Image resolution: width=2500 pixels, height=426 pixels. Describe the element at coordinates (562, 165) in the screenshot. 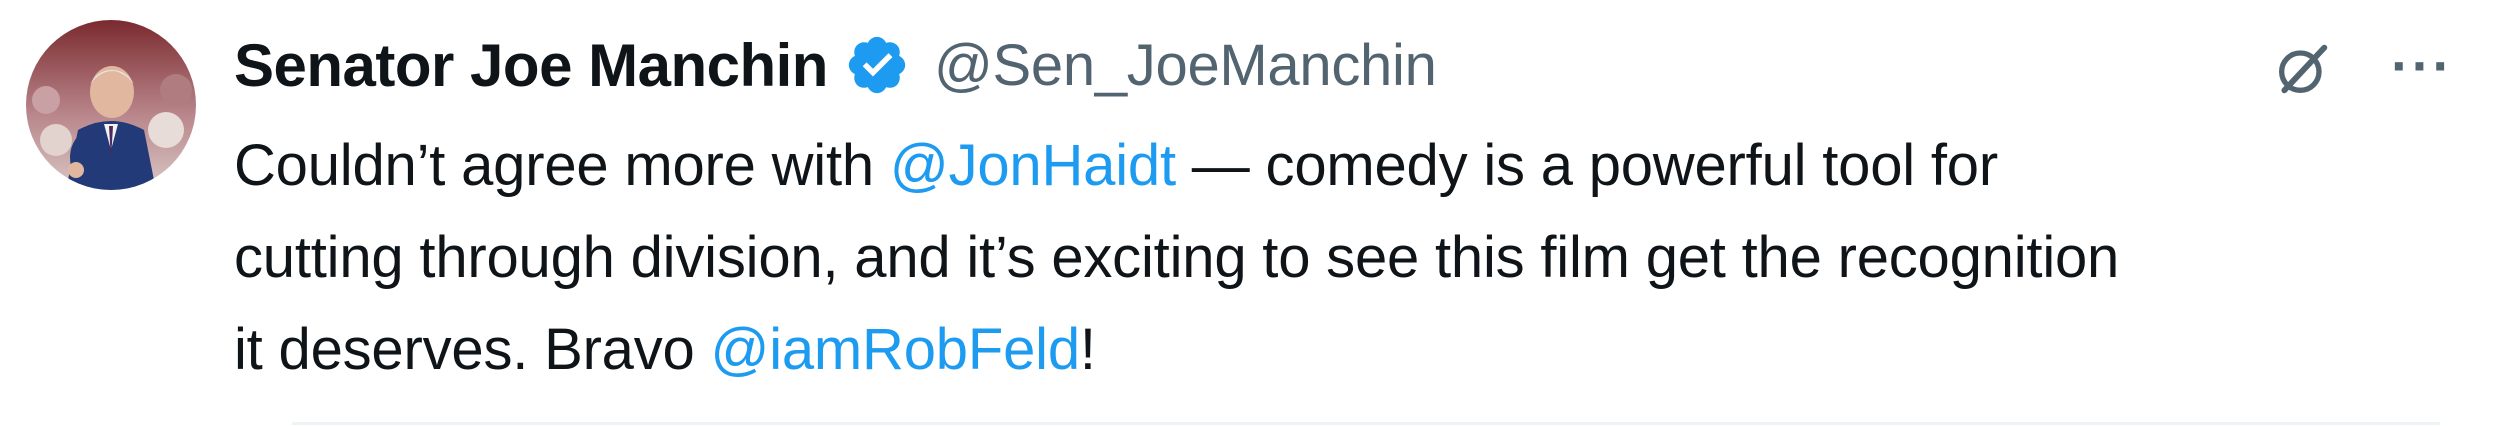

I see `text-segment: Couldn’t agree more with` at that location.